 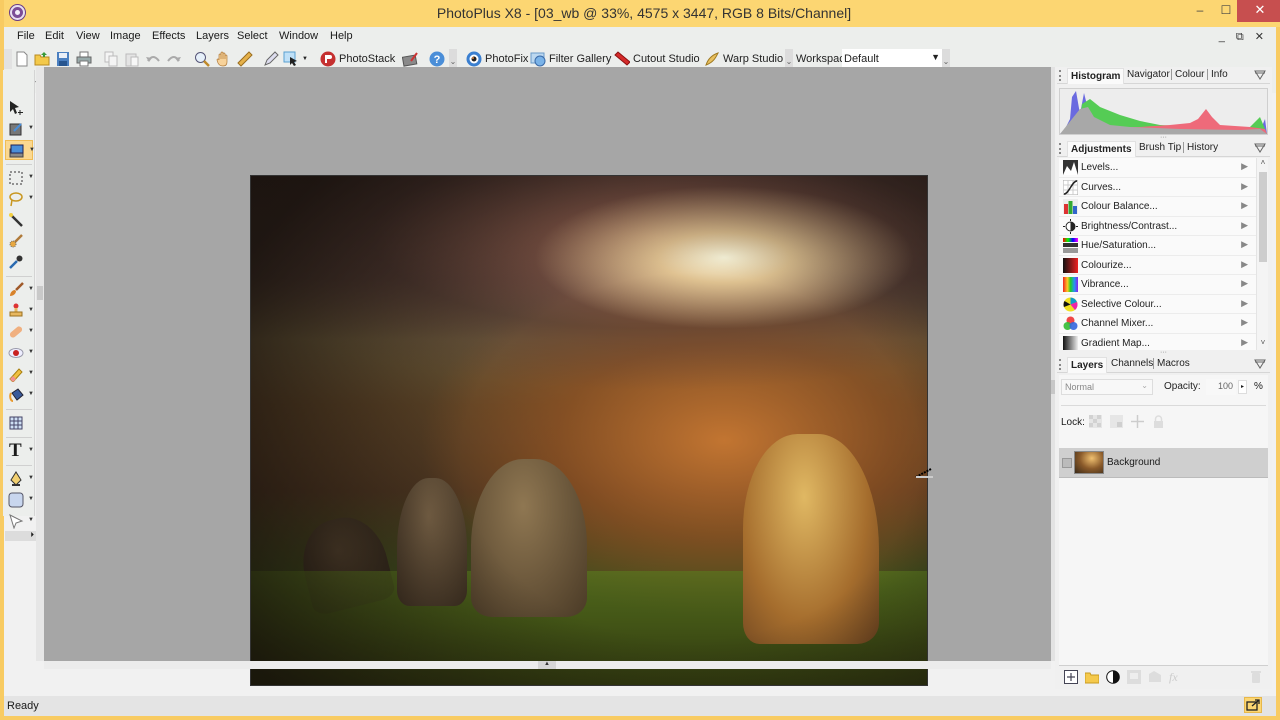 I want to click on add-mask-icon, so click(x=1134, y=677).